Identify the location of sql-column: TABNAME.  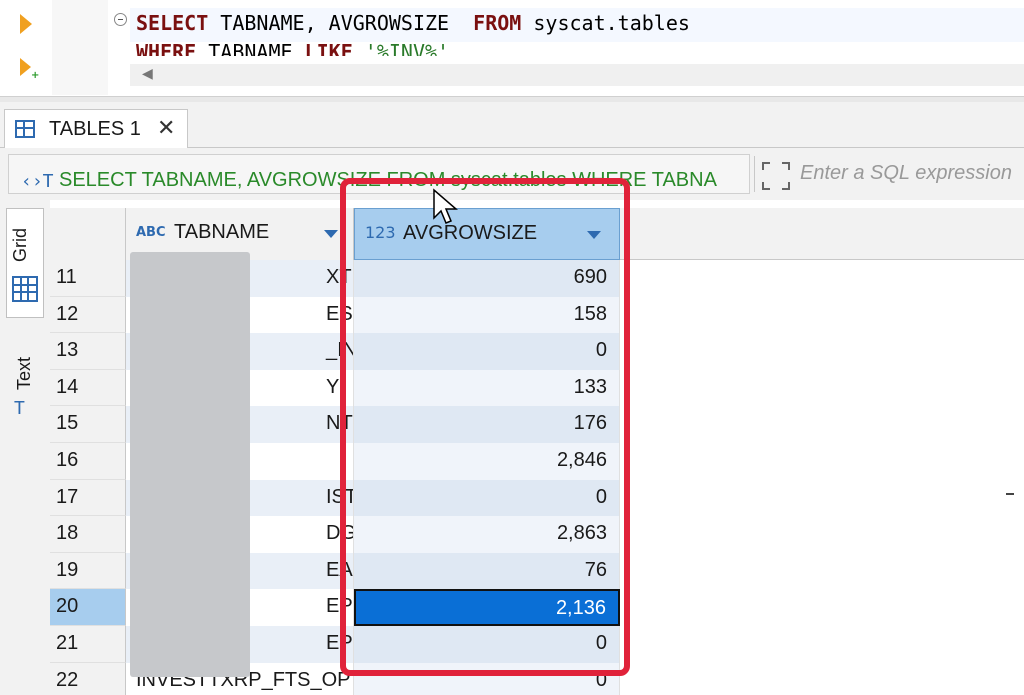
(250, 48).